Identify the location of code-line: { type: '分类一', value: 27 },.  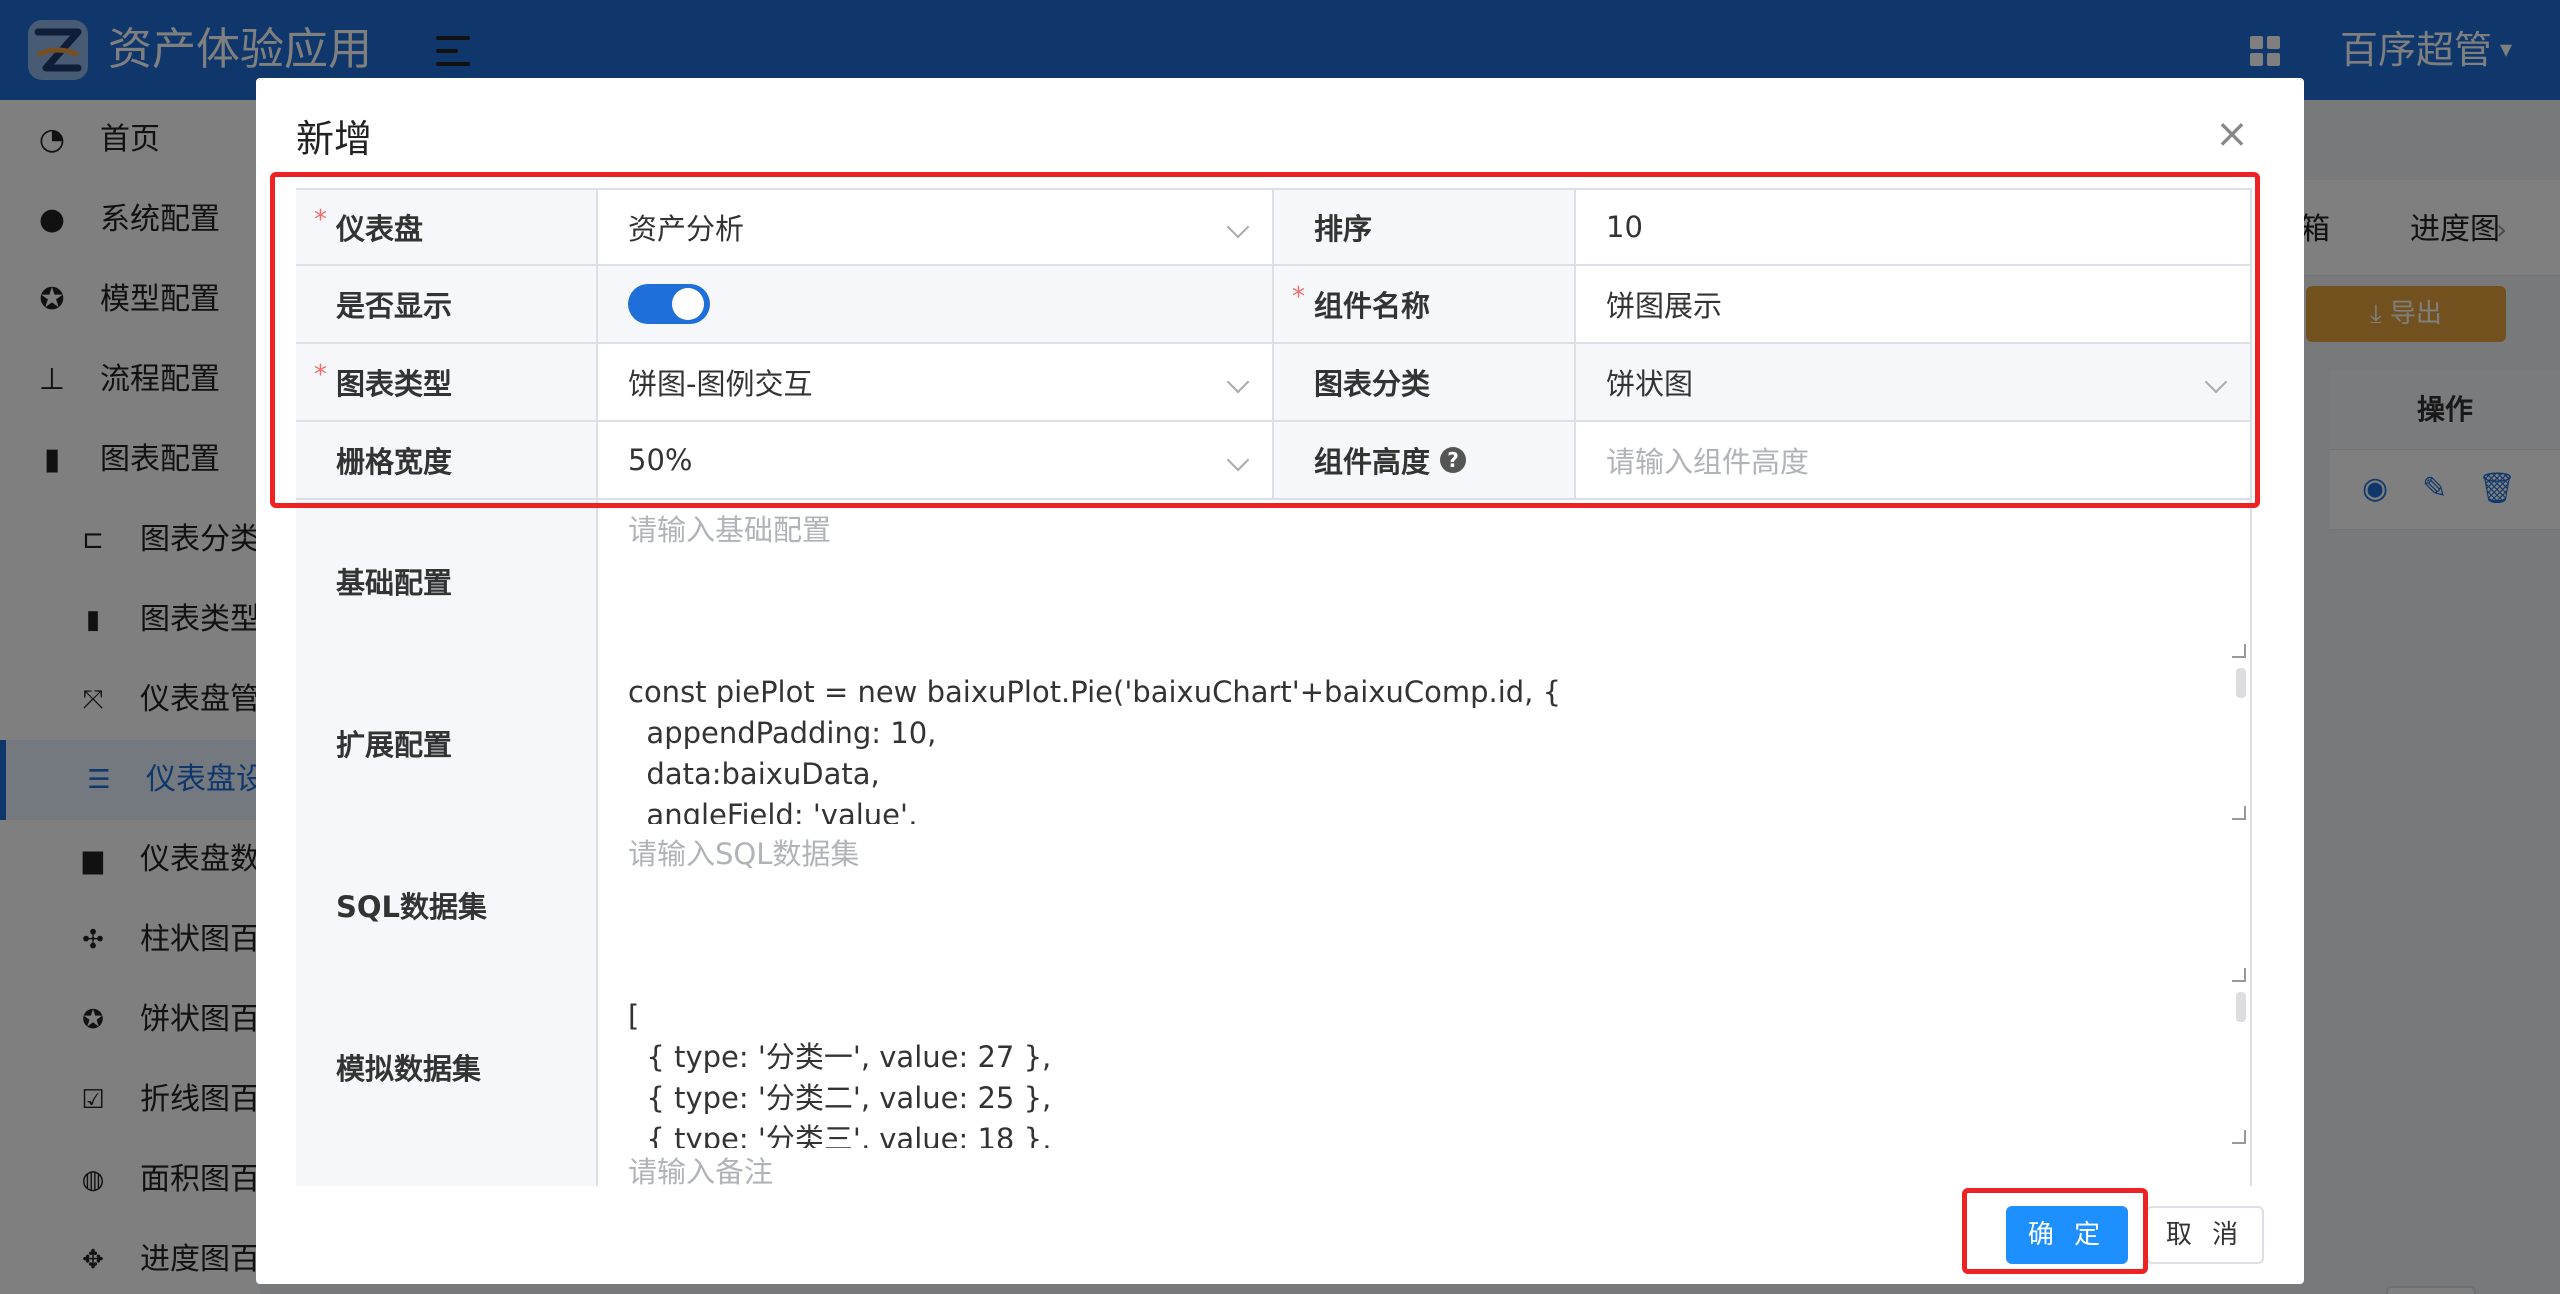
(840, 1057).